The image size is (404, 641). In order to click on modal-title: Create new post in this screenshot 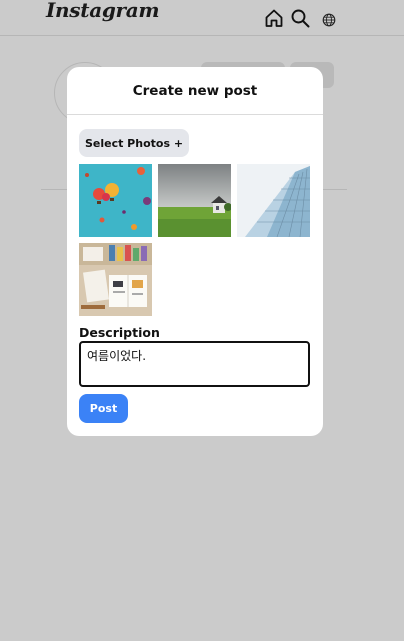, I will do `click(195, 91)`.